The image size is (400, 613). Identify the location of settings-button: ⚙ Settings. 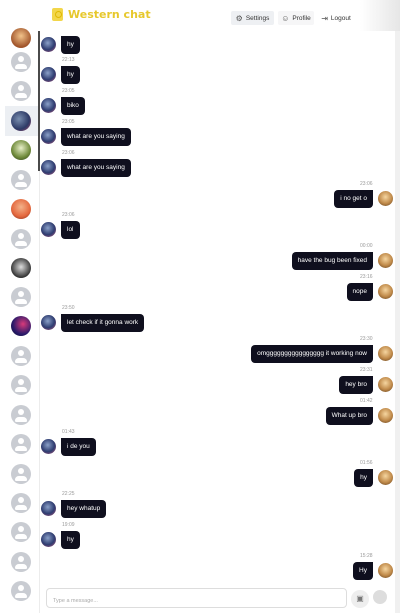
(252, 18).